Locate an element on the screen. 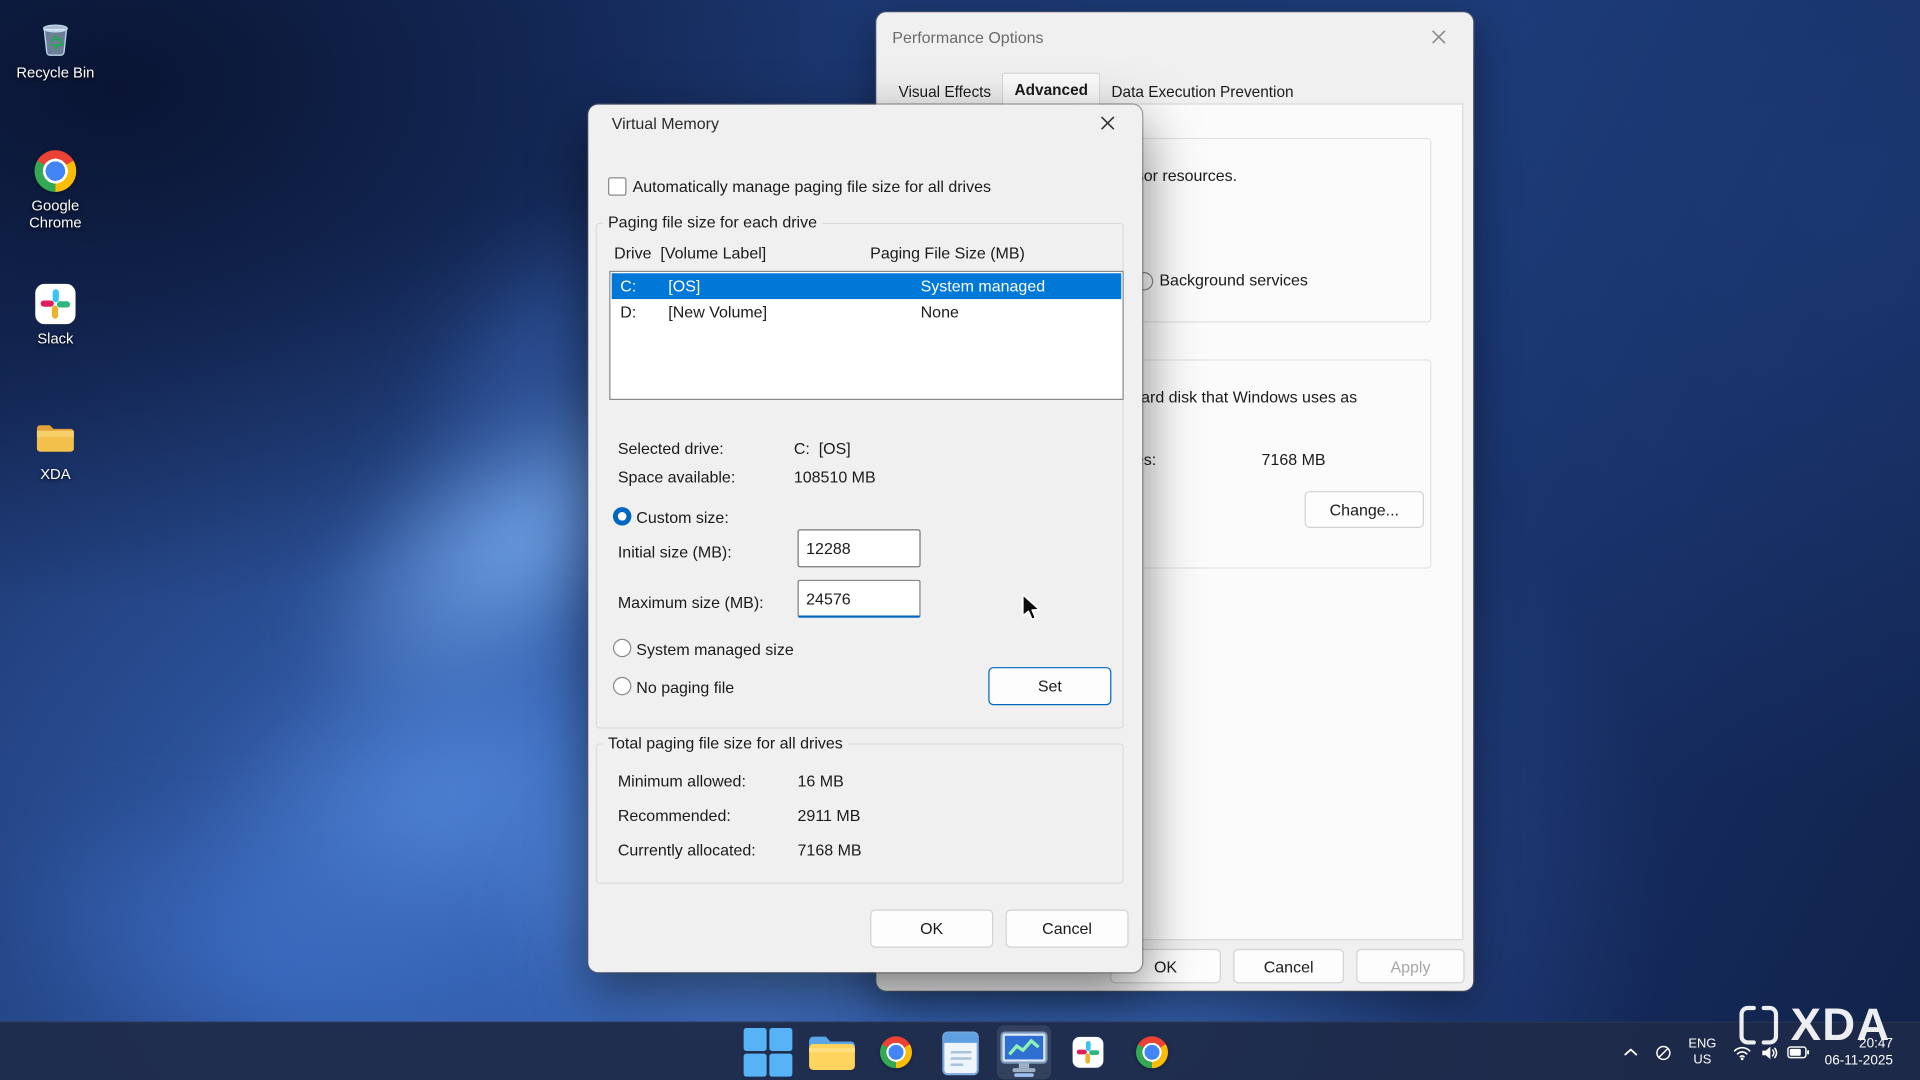 The image size is (1920, 1080). currently-allocated-label: Currently allocated: is located at coordinates (686, 850).